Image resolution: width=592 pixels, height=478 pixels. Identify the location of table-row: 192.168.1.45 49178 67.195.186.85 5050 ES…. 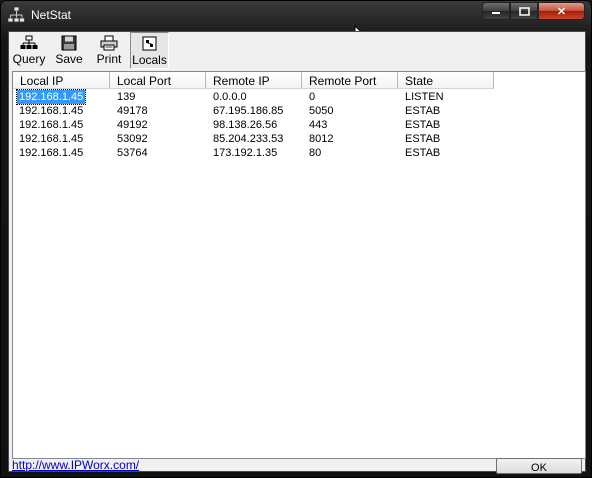
(299, 111).